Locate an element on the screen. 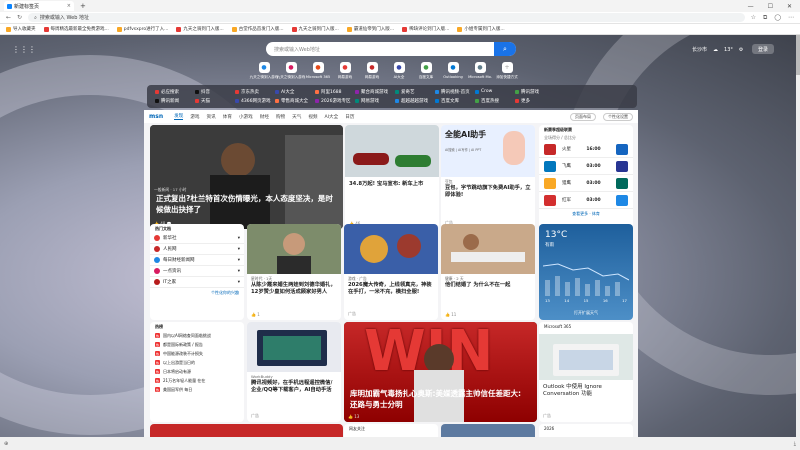 The width and height of the screenshot is (800, 450). site-link: 京东热卖 is located at coordinates (255, 92).